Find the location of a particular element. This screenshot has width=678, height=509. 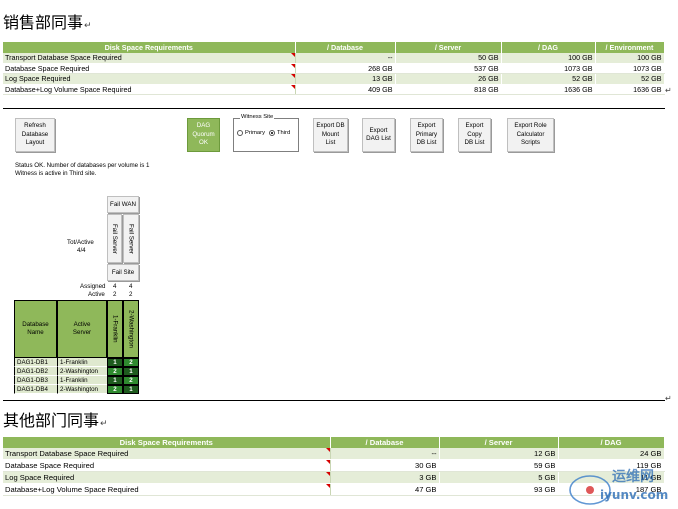

section-heading-other: 其他部门同事↵ is located at coordinates (55, 420).